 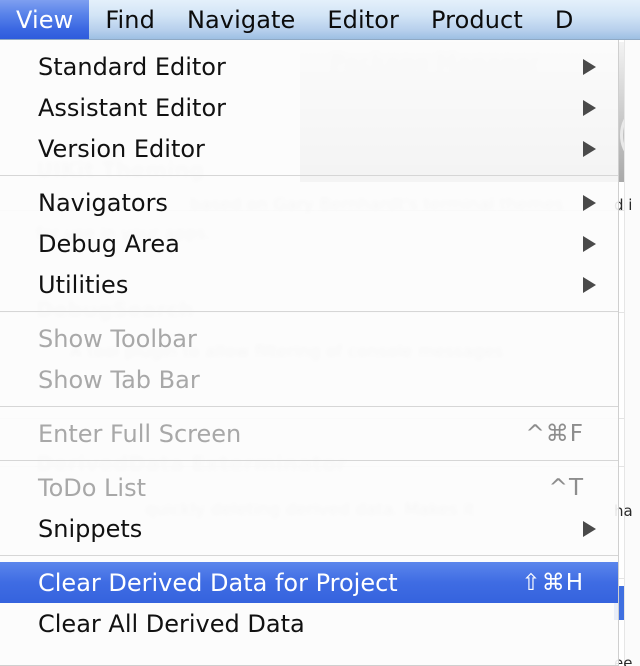 What do you see at coordinates (117, 338) in the screenshot?
I see `menu-item-label: Show Toolbar` at bounding box center [117, 338].